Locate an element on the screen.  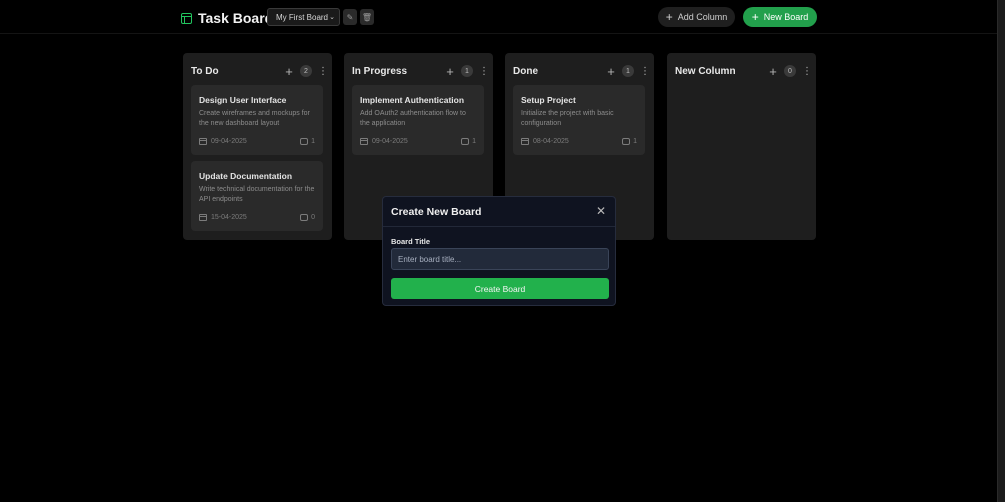
column-title: Done is located at coordinates (525, 71).